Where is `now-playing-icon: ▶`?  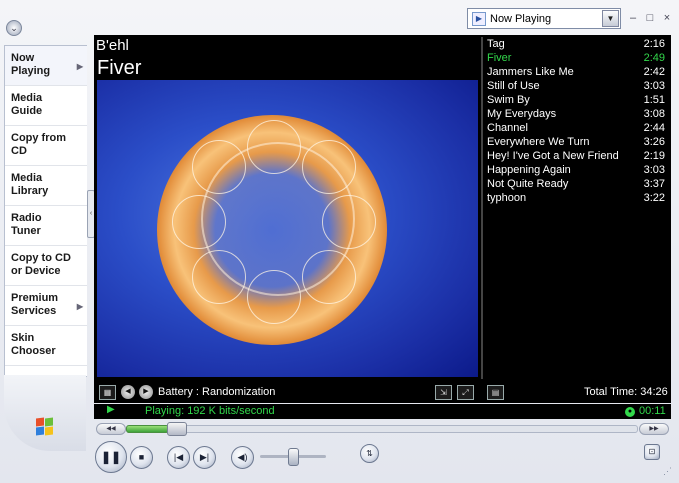 now-playing-icon: ▶ is located at coordinates (479, 18).